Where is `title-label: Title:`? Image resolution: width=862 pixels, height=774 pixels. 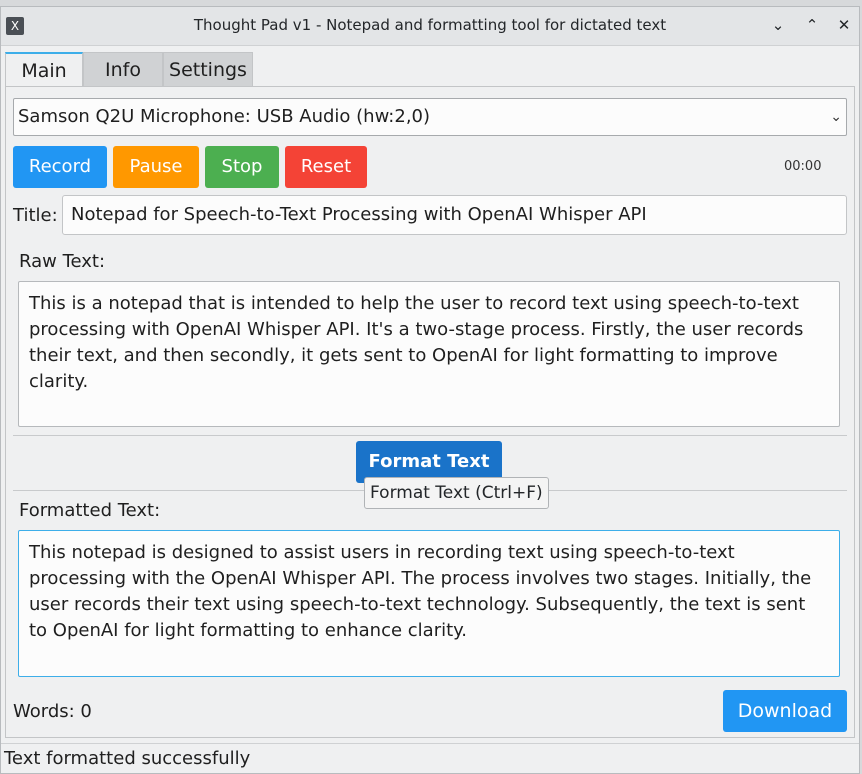
title-label: Title: is located at coordinates (35, 215).